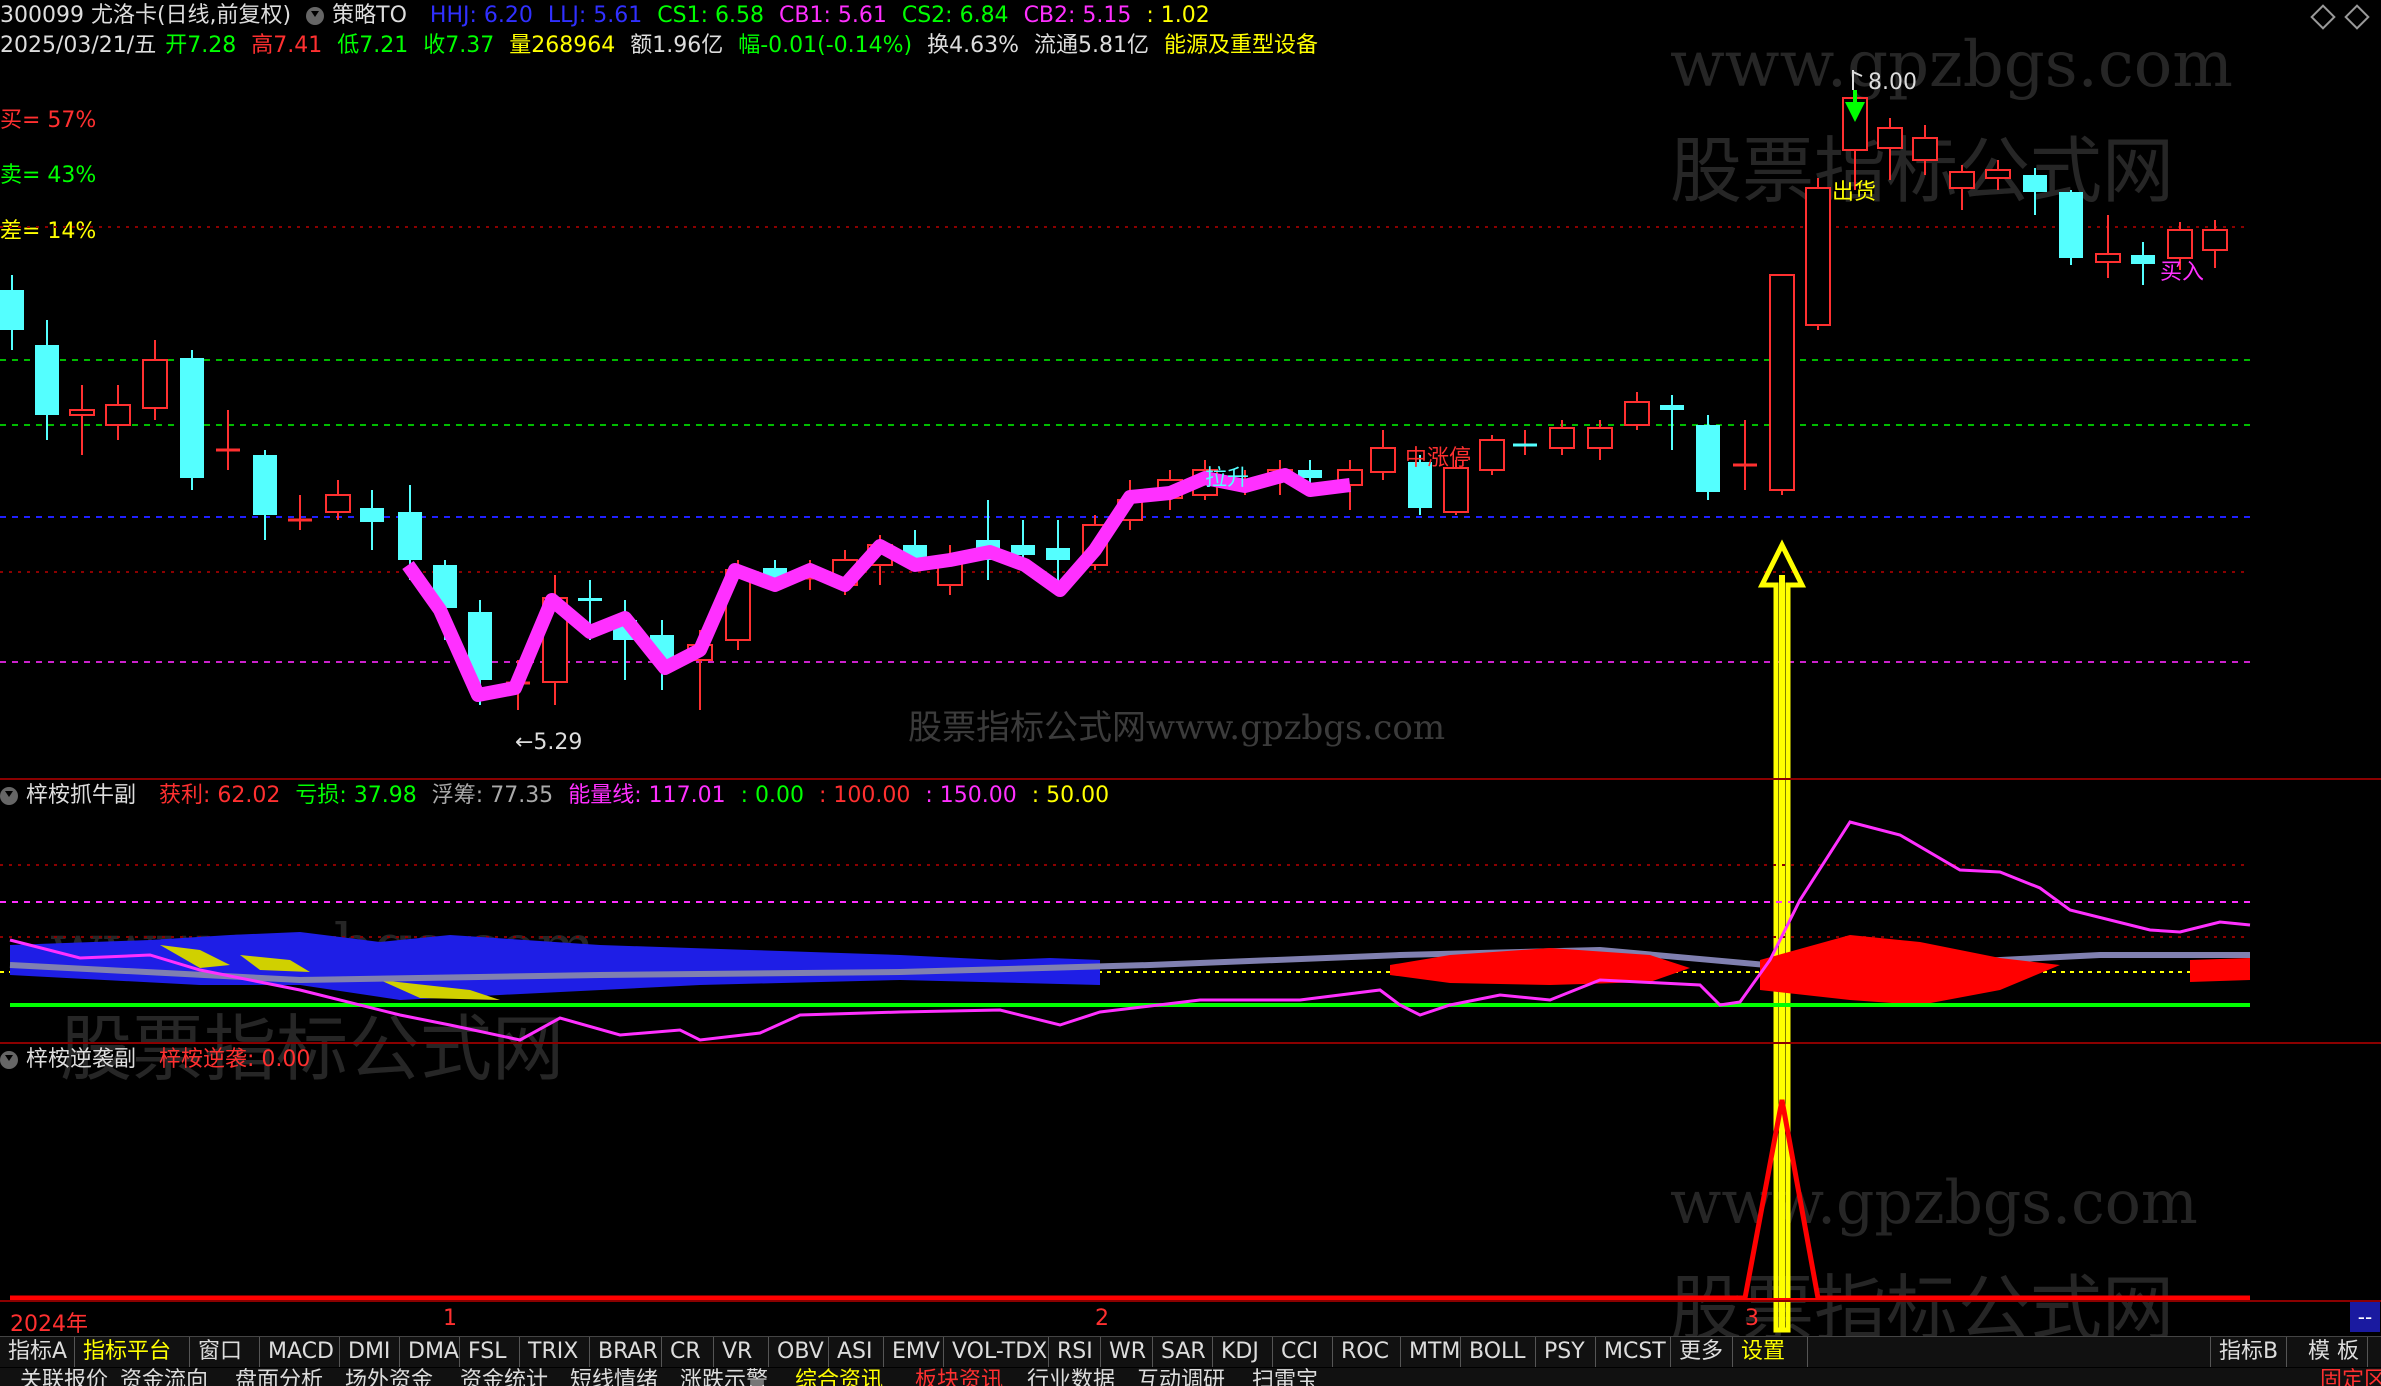 The height and width of the screenshot is (1386, 2381). Describe the element at coordinates (2334, 1352) in the screenshot. I see `tab-template: 模 板` at that location.